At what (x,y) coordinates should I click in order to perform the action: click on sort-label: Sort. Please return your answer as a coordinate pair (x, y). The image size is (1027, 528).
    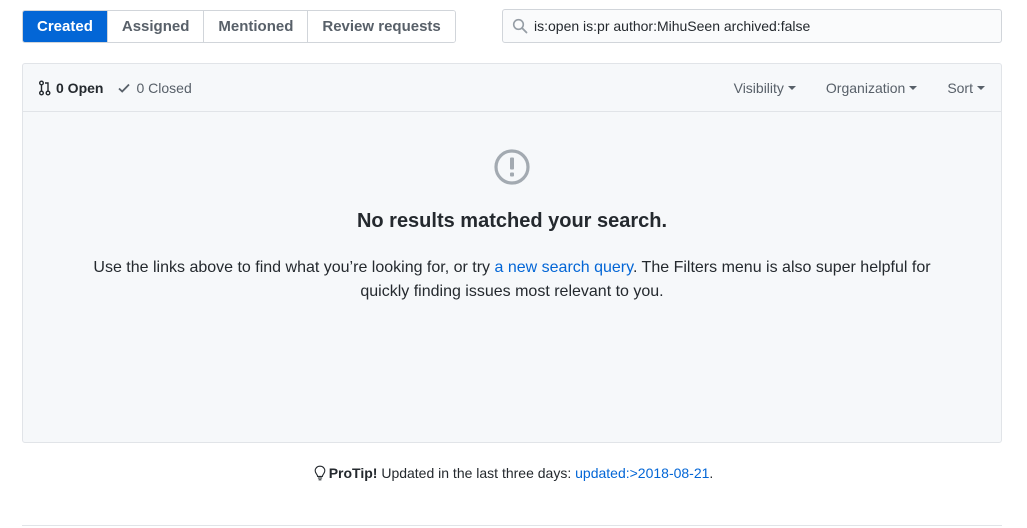
    Looking at the image, I should click on (960, 87).